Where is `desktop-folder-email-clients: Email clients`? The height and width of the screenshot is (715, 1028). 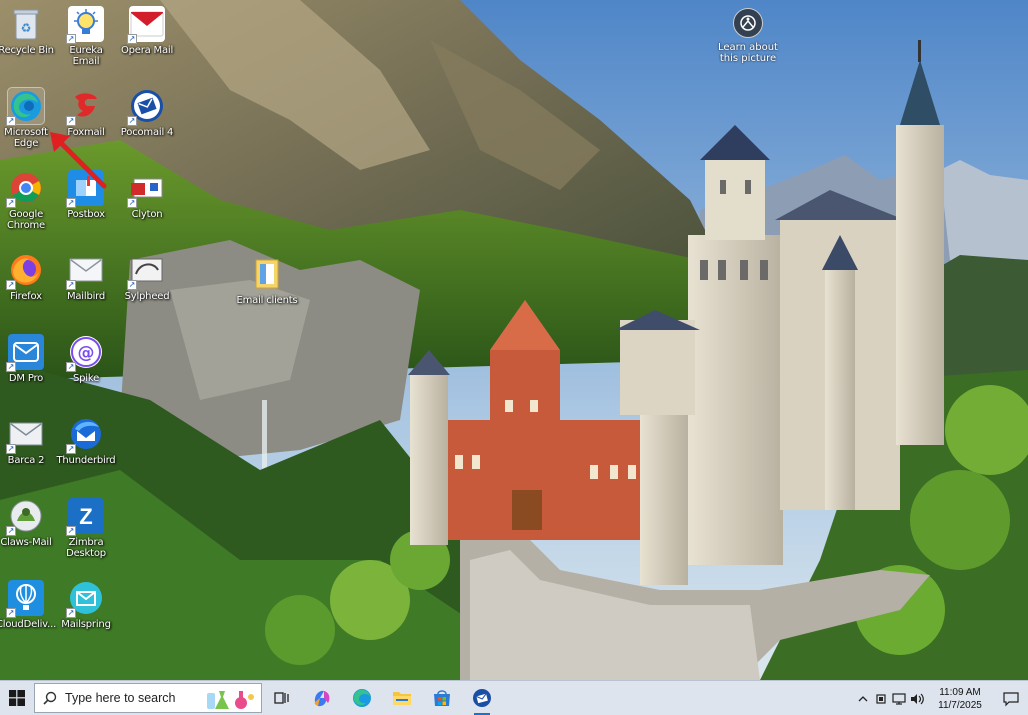
desktop-folder-email-clients: Email clients is located at coordinates (267, 281).